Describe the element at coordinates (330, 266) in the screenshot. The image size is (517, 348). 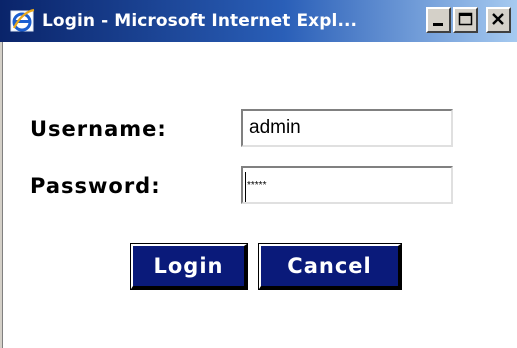
I see `cancel-button: Cancel` at that location.